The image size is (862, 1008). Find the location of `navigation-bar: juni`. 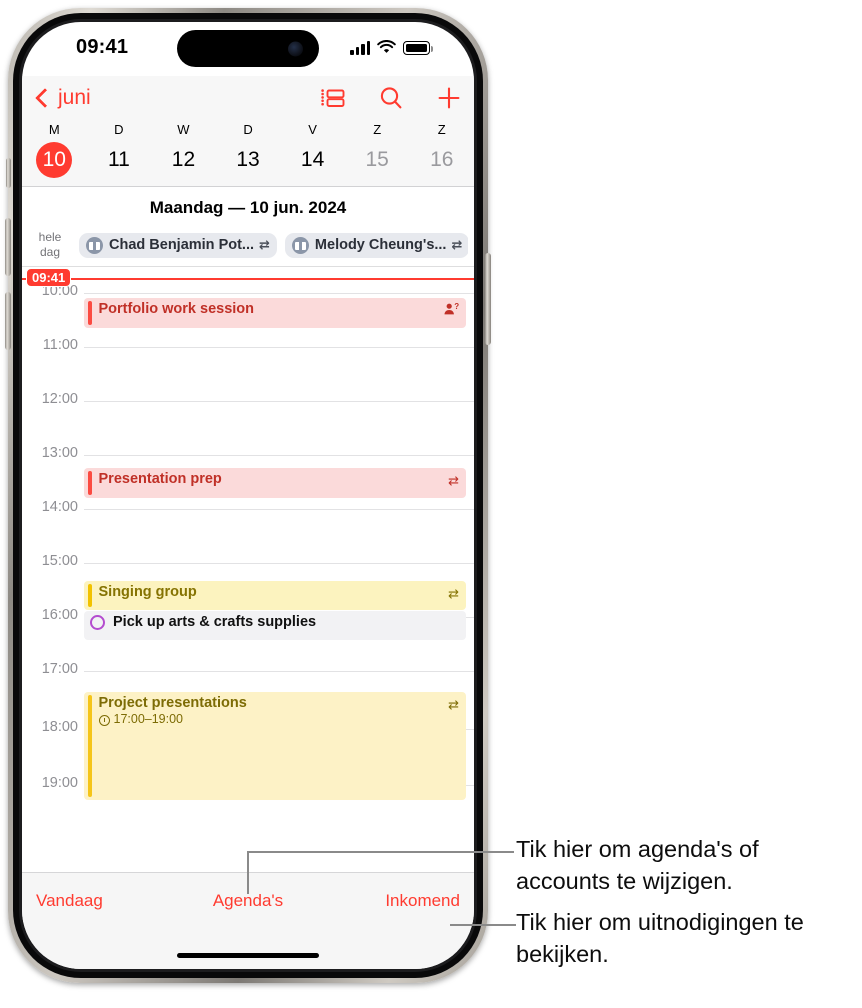

navigation-bar: juni is located at coordinates (248, 98).